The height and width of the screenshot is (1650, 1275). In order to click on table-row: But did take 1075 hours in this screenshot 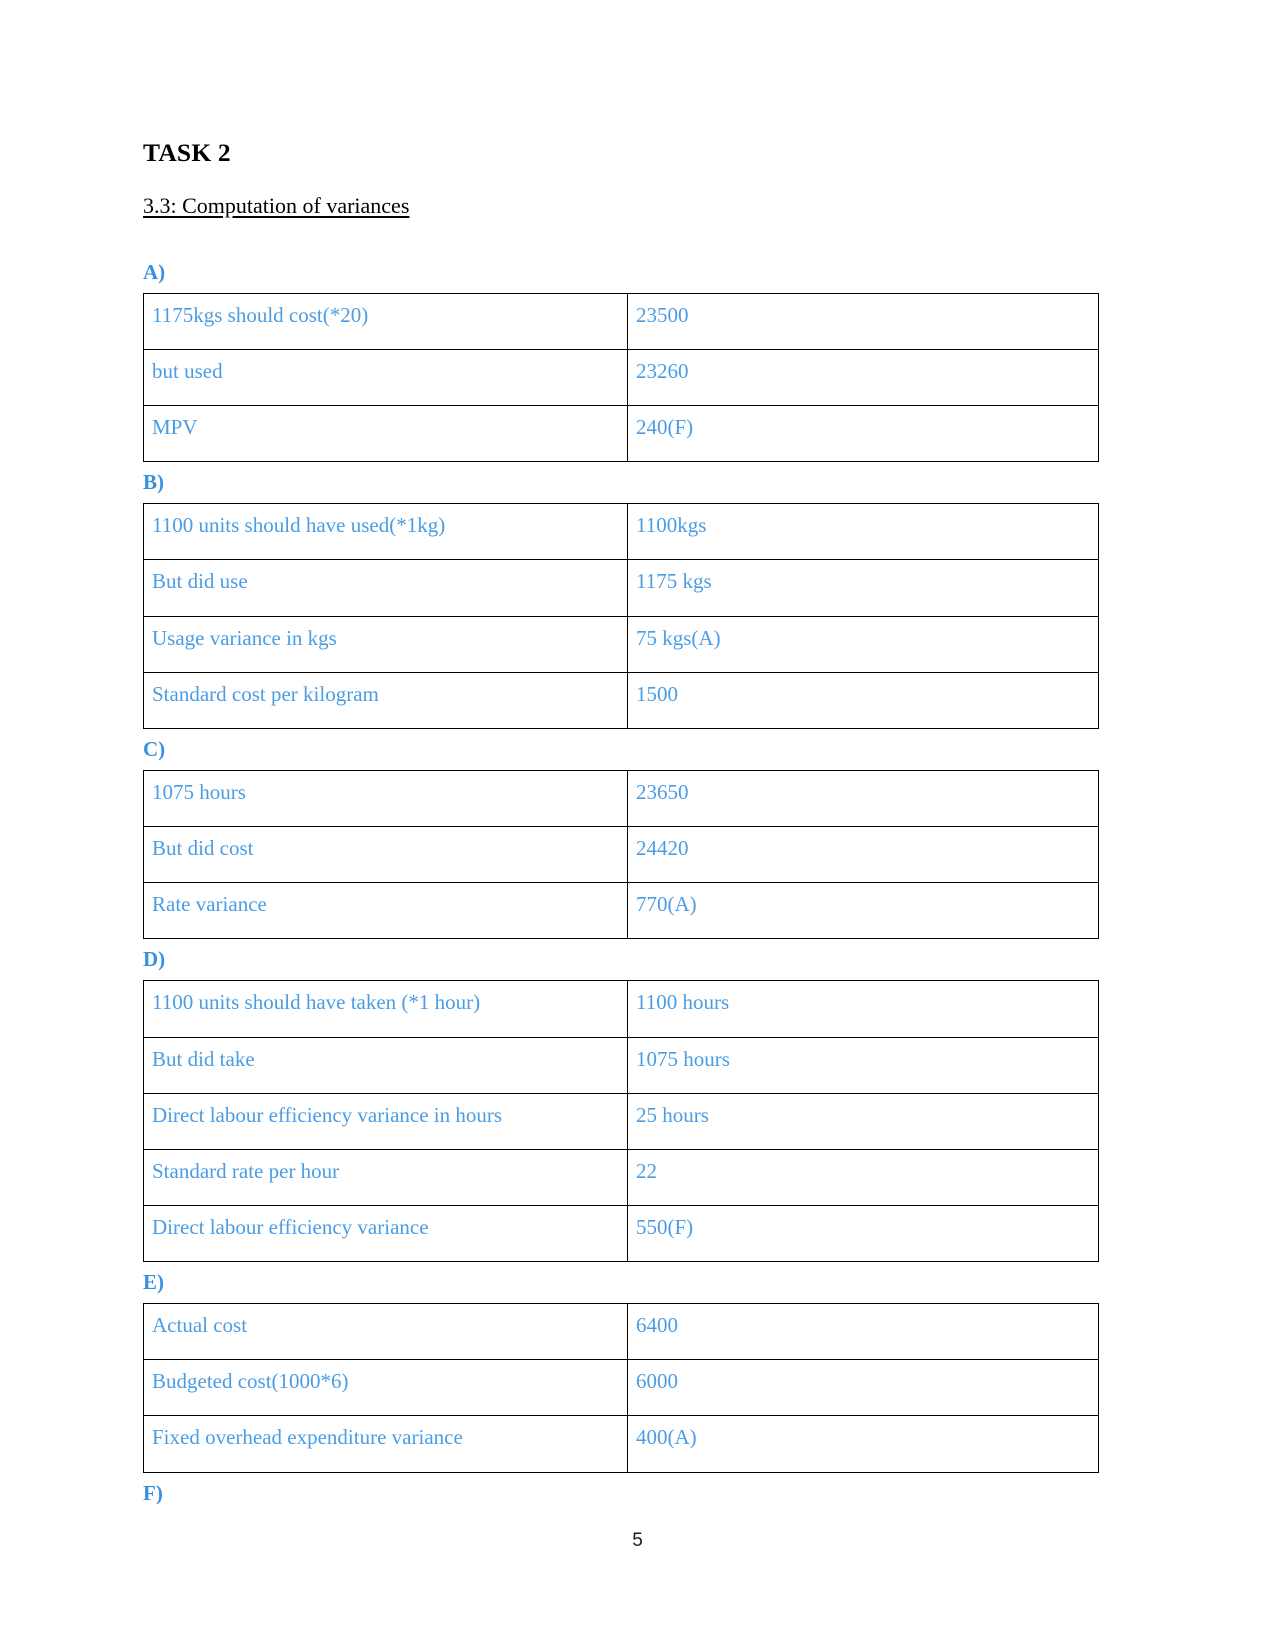, I will do `click(621, 1065)`.